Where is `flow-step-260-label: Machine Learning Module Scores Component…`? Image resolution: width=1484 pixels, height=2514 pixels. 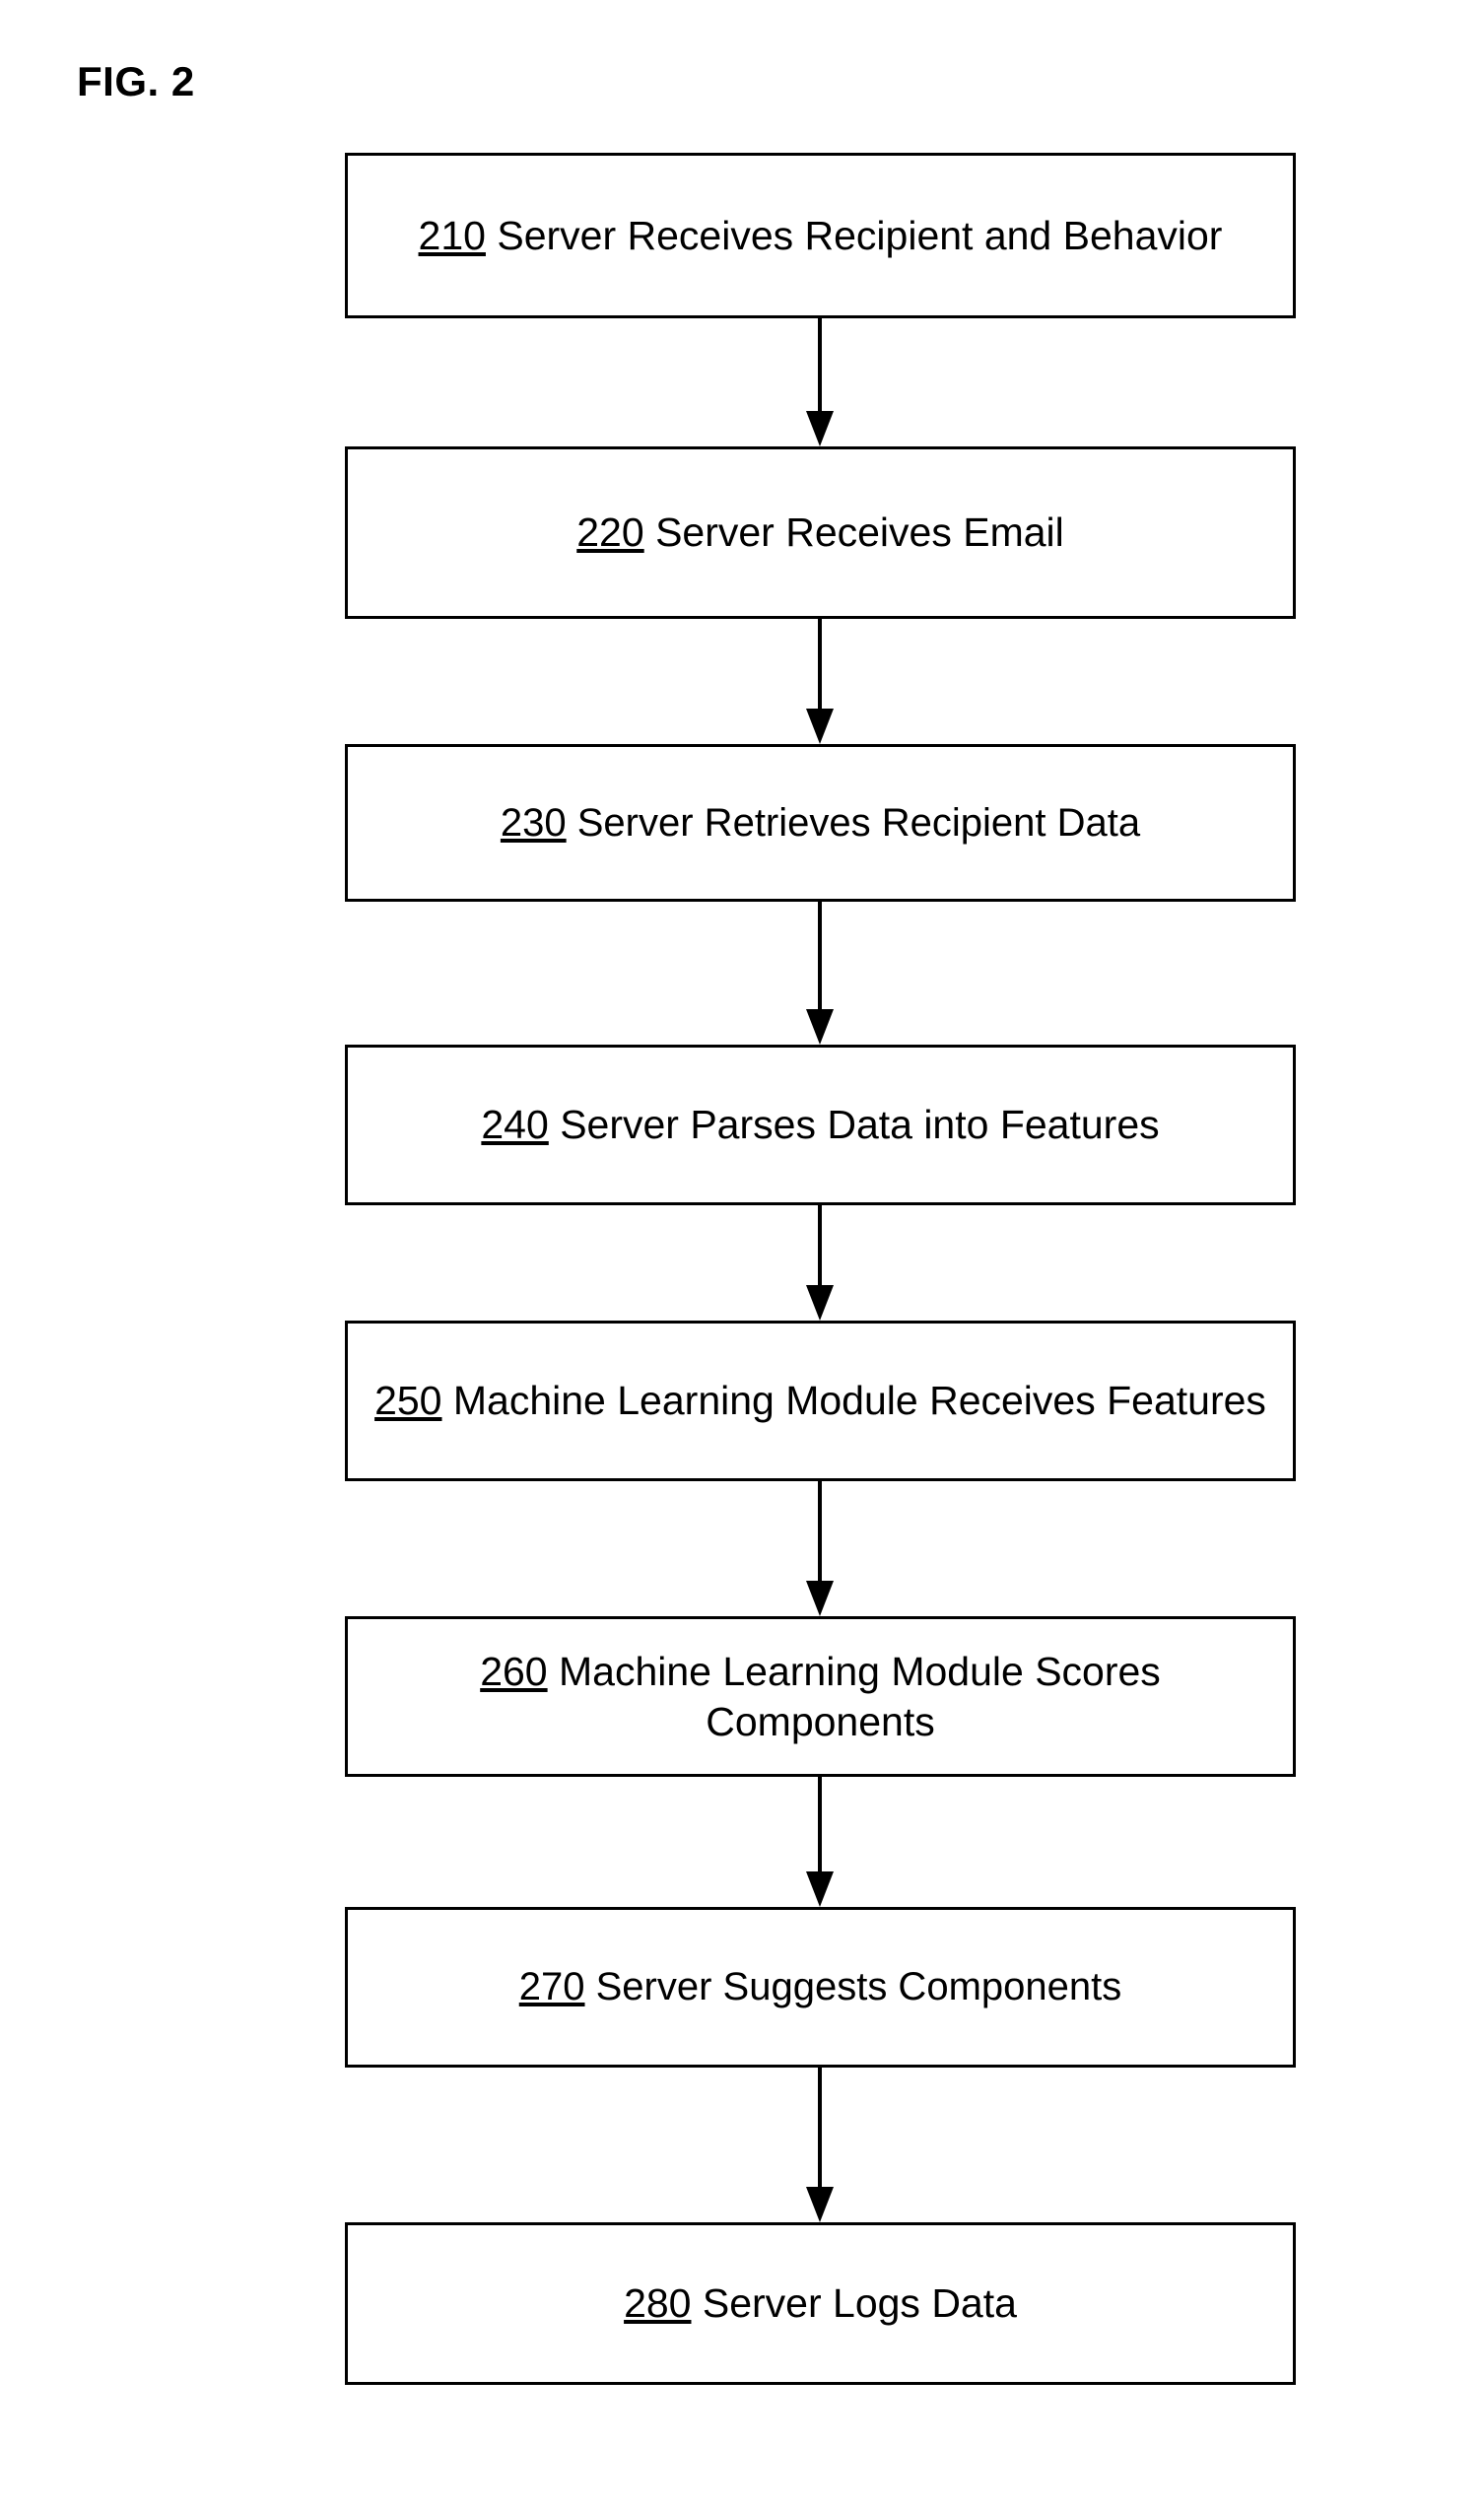 flow-step-260-label: Machine Learning Module Scores Component… is located at coordinates (854, 1696).